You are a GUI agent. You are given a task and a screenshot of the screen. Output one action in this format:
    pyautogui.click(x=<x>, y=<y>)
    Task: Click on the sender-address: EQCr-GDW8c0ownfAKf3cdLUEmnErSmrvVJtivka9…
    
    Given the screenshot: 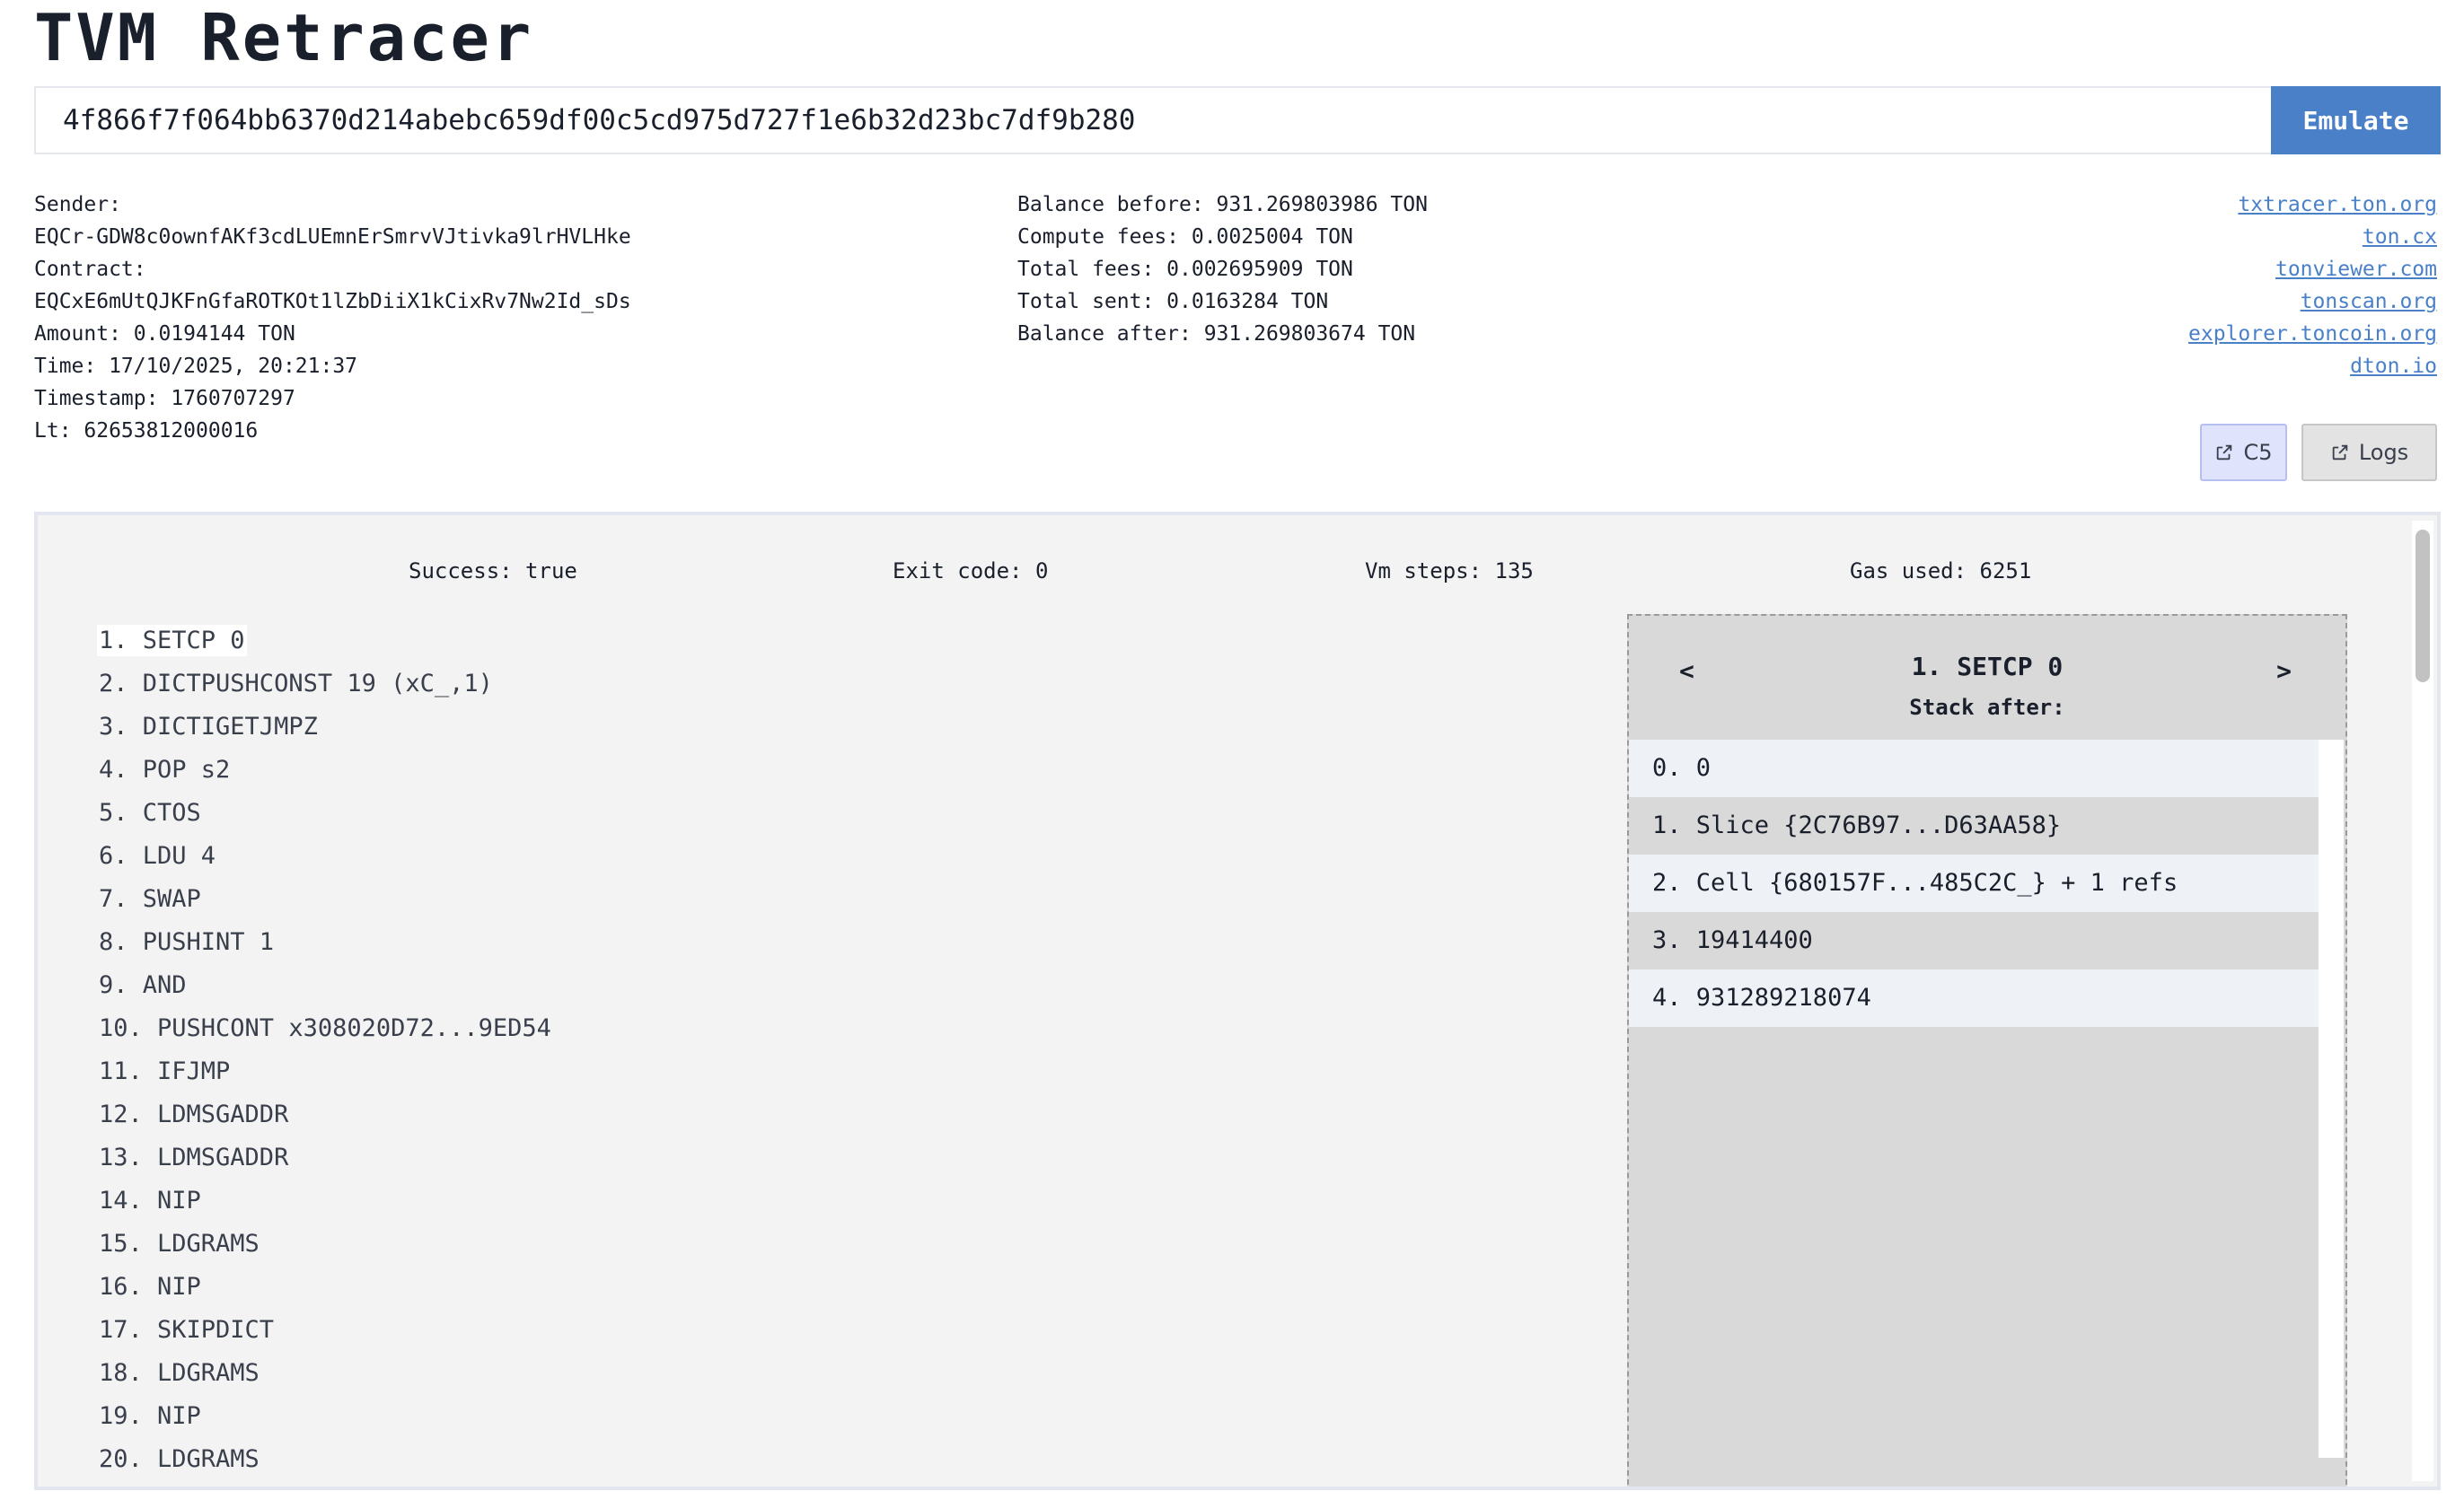 What is the action you would take?
    pyautogui.click(x=332, y=237)
    